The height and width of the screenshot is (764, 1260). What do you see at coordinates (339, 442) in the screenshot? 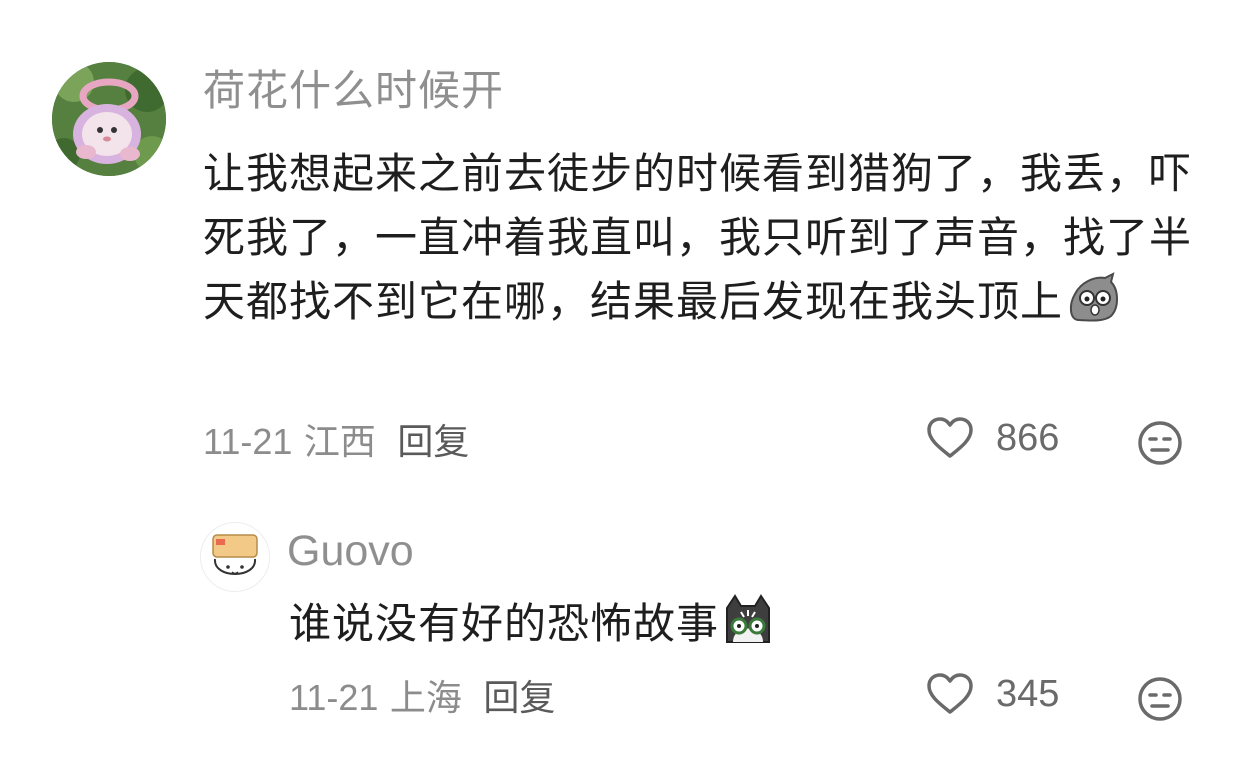
I see `comment-location: 江西` at bounding box center [339, 442].